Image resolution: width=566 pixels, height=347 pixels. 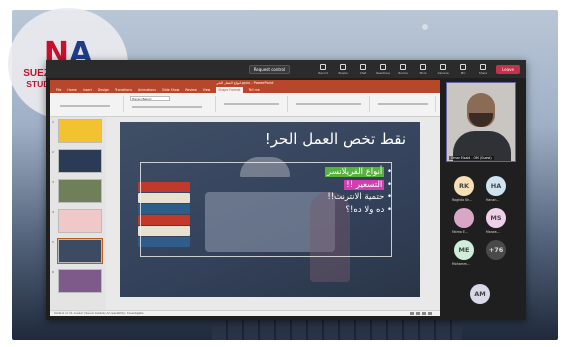 I want to click on camera-icon, so click(x=443, y=66).